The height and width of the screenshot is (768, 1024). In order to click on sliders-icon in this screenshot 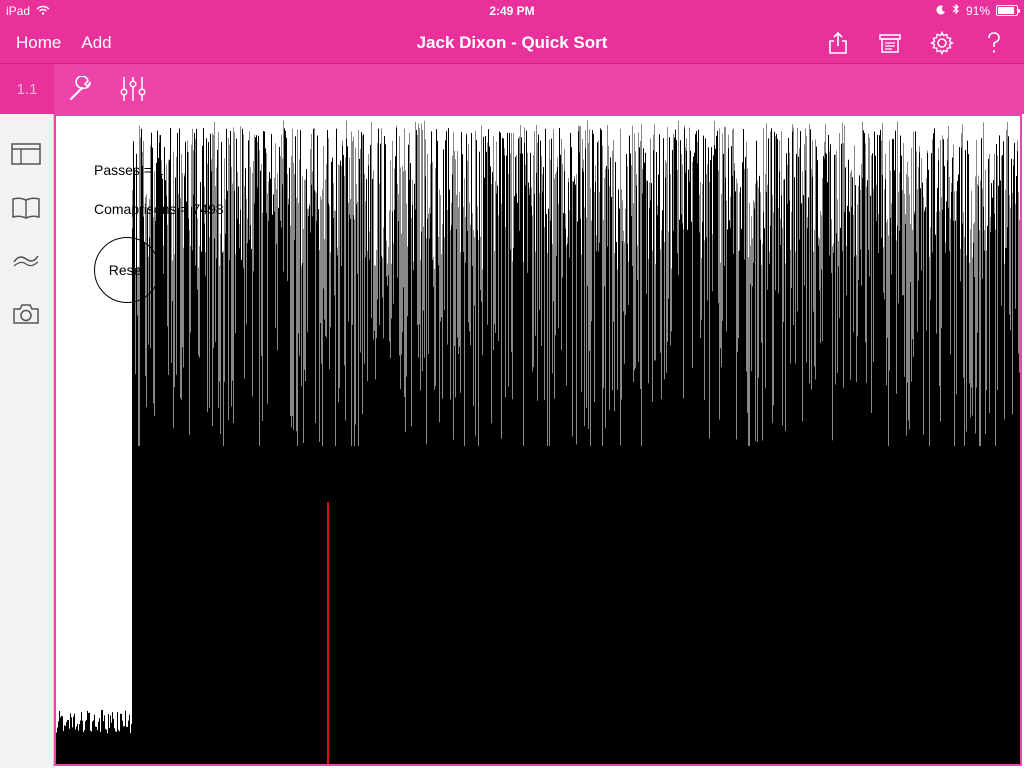, I will do `click(133, 89)`.